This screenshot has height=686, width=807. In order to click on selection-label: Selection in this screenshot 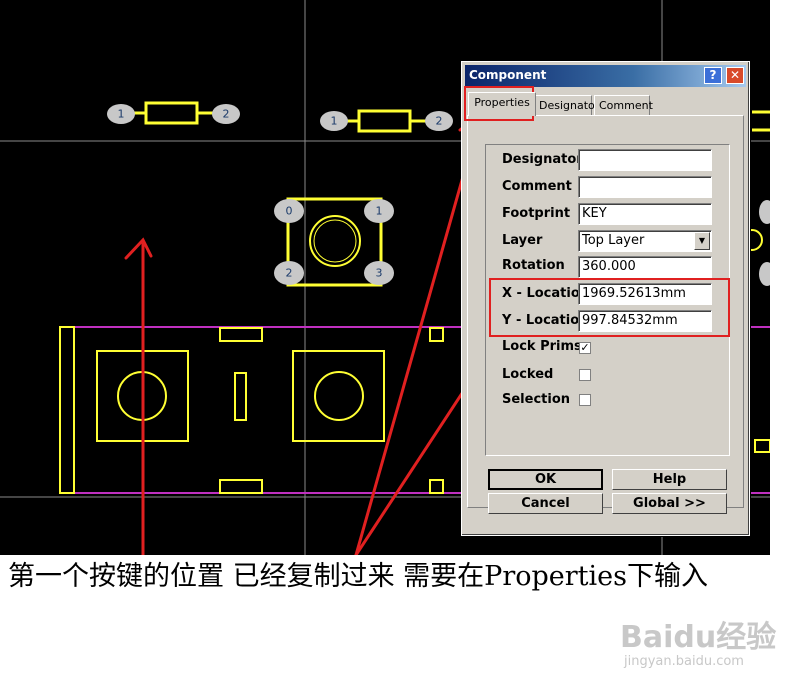, I will do `click(536, 399)`.